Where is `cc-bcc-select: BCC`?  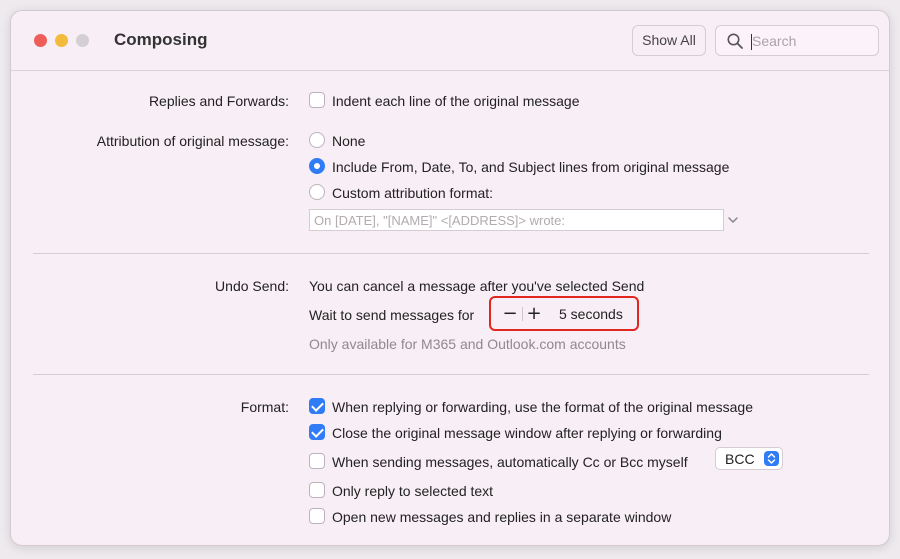 cc-bcc-select: BCC is located at coordinates (749, 458).